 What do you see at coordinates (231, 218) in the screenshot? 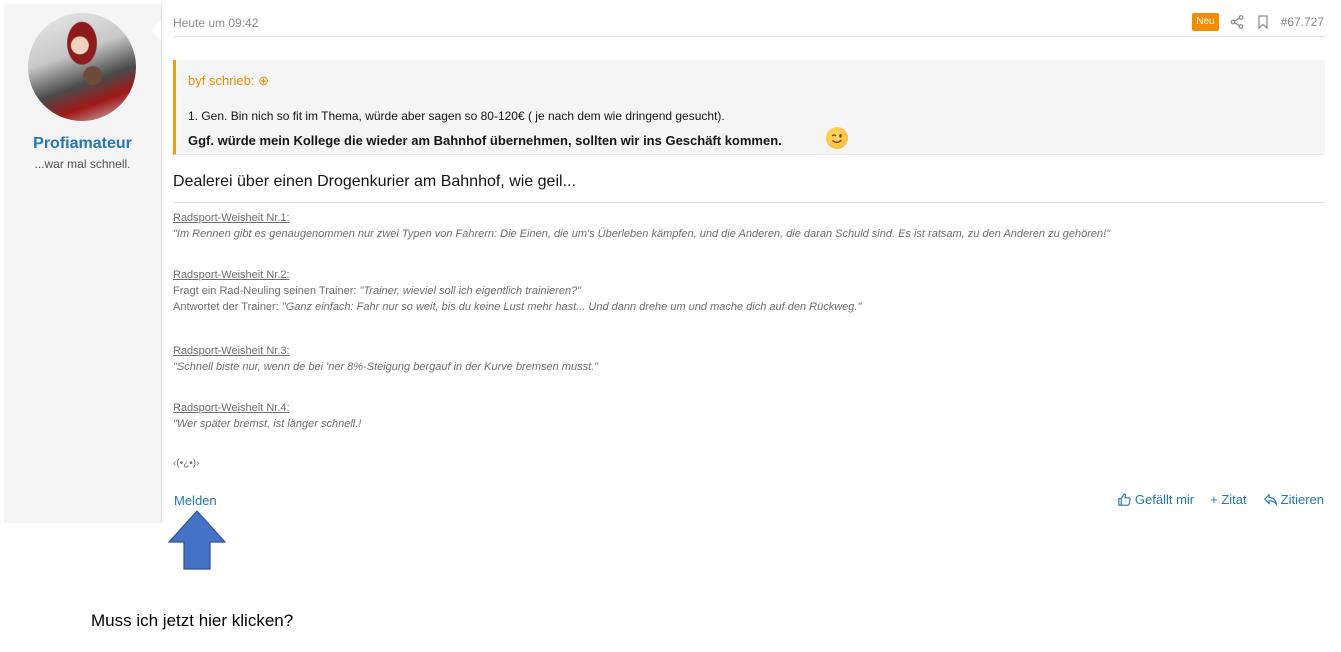
I see `signature-title: Radsport-Weisheit Nr.1:` at bounding box center [231, 218].